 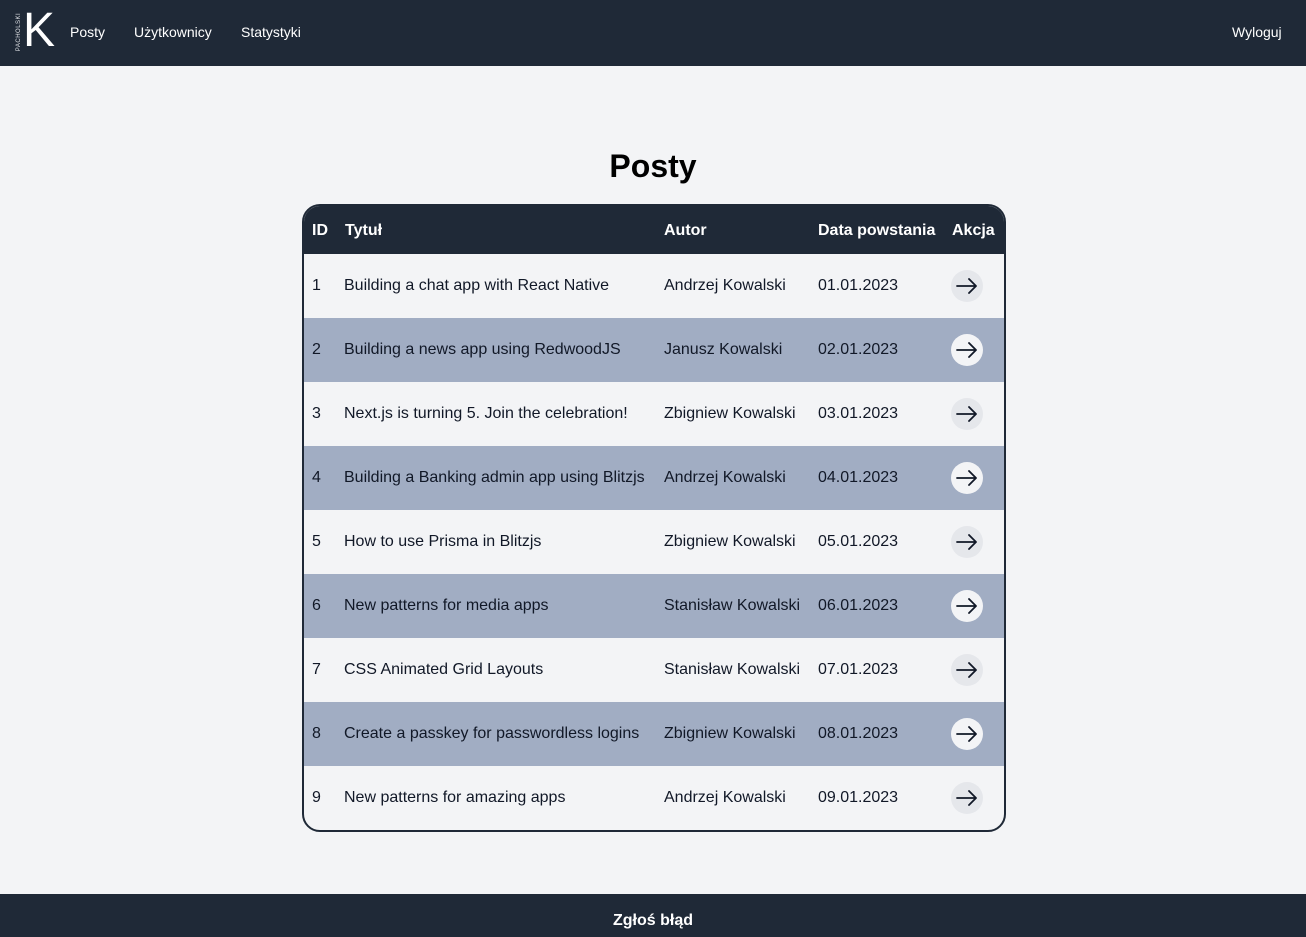 What do you see at coordinates (685, 230) in the screenshot?
I see `header-author: Autor` at bounding box center [685, 230].